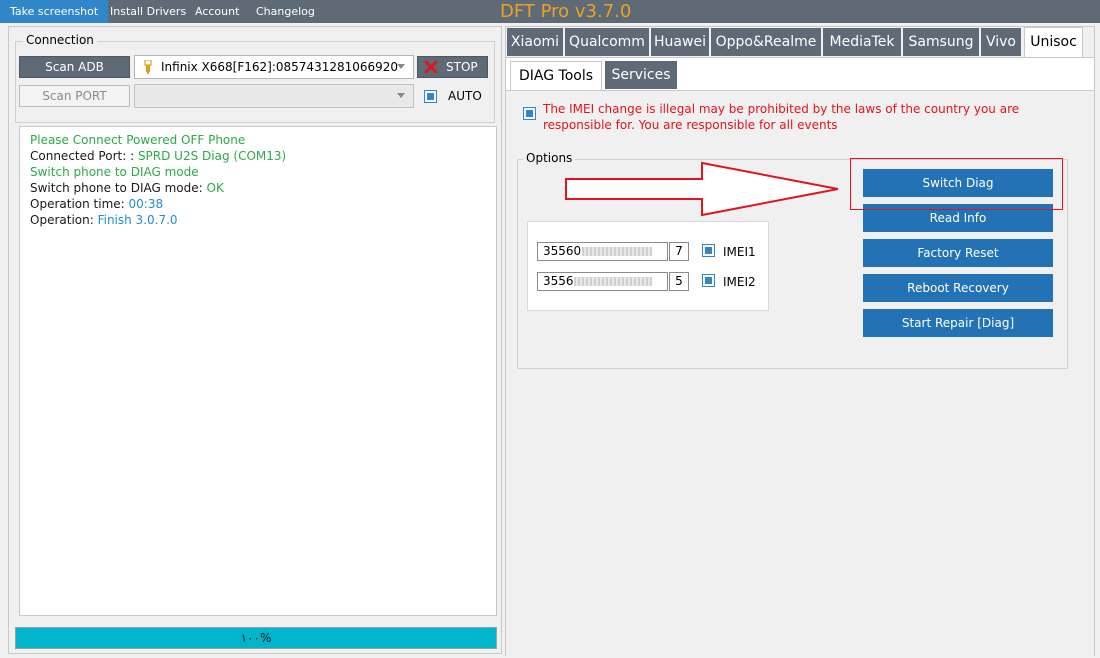  Describe the element at coordinates (263, 188) in the screenshot. I see `log-line: Switch phone to DIAG mode: OK` at that location.